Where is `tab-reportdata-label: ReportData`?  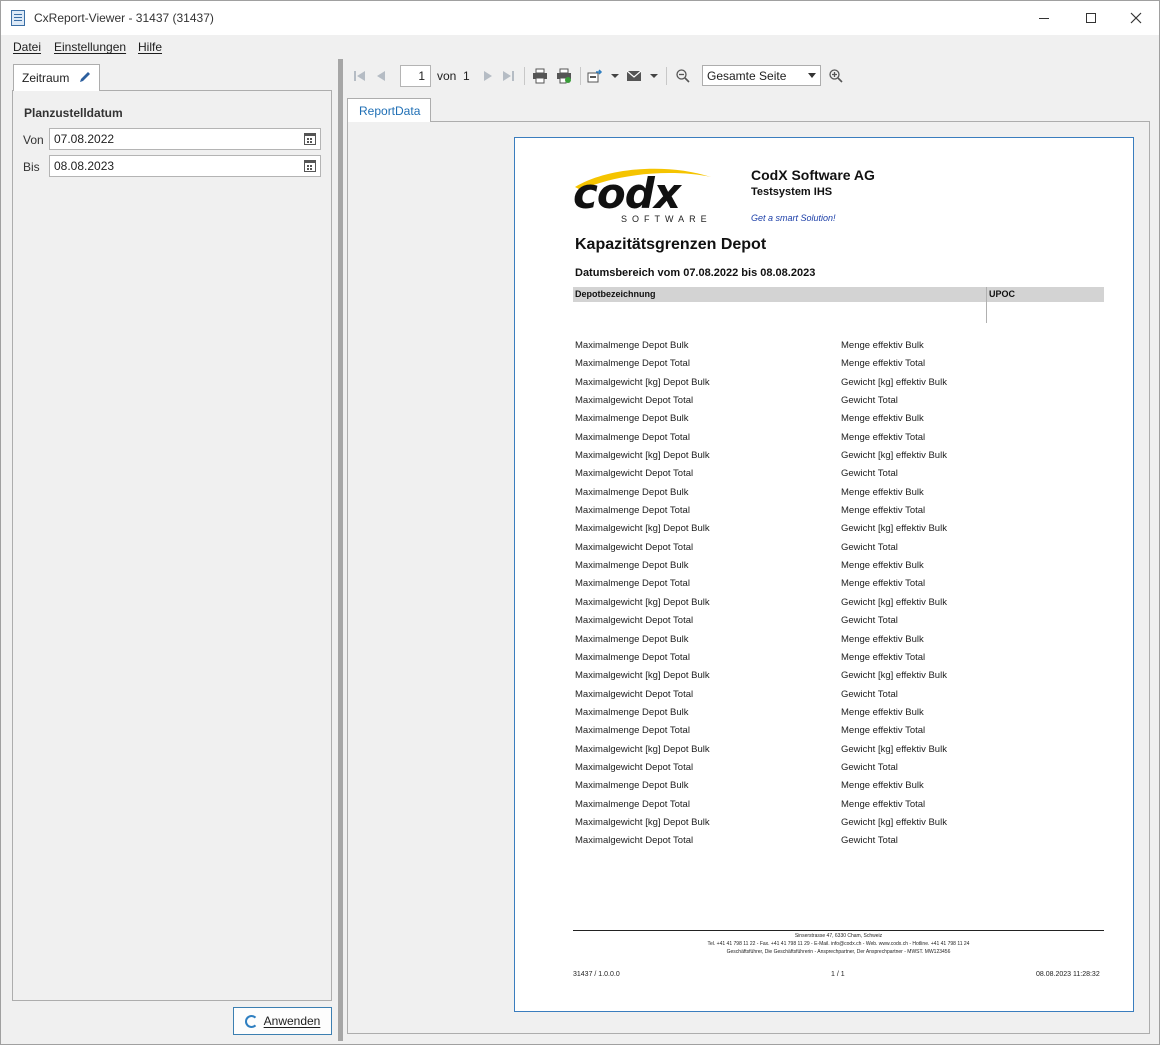 tab-reportdata-label: ReportData is located at coordinates (390, 111).